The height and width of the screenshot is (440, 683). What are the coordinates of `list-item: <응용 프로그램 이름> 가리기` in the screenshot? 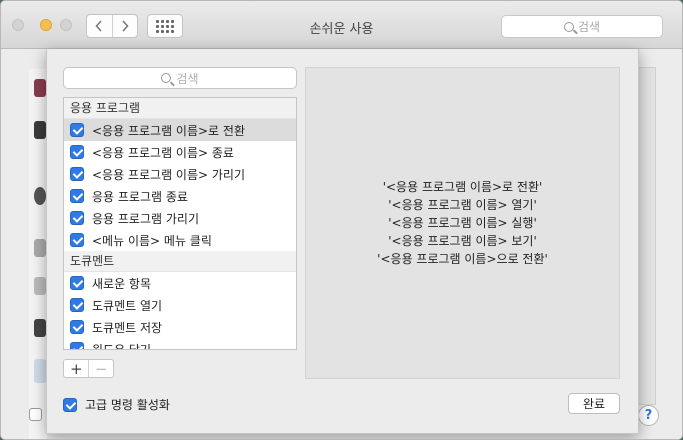 It's located at (180, 174).